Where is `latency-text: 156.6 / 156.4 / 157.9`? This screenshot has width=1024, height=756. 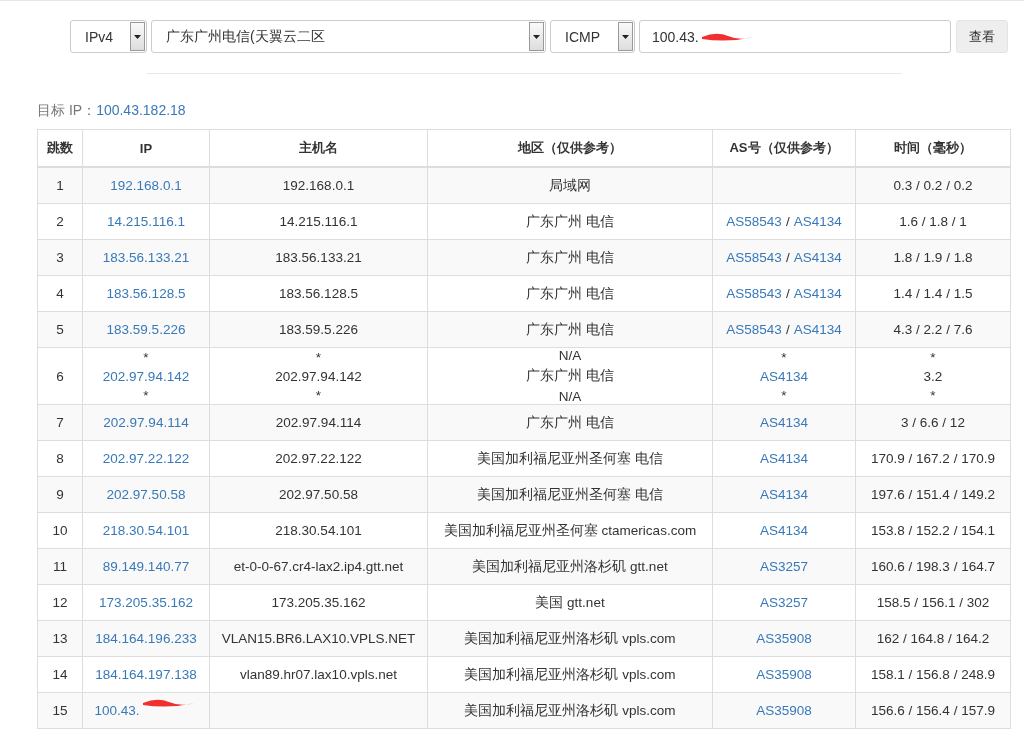
latency-text: 156.6 / 156.4 / 157.9 is located at coordinates (933, 710).